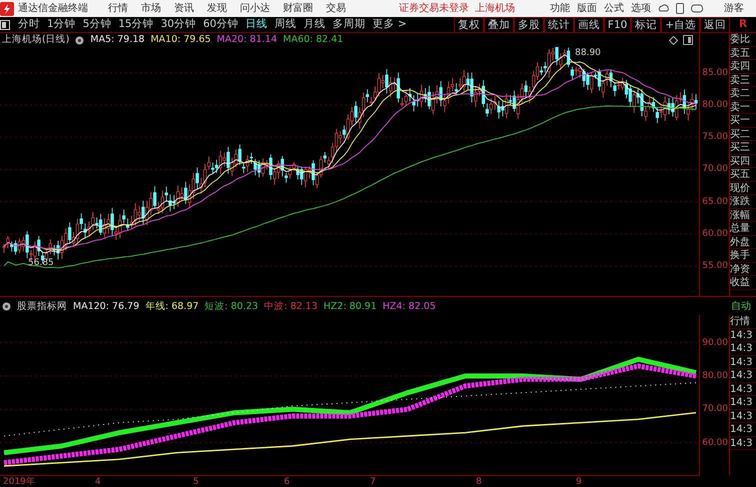  I want to click on indicator-value: 年线: 68.97, so click(172, 307).